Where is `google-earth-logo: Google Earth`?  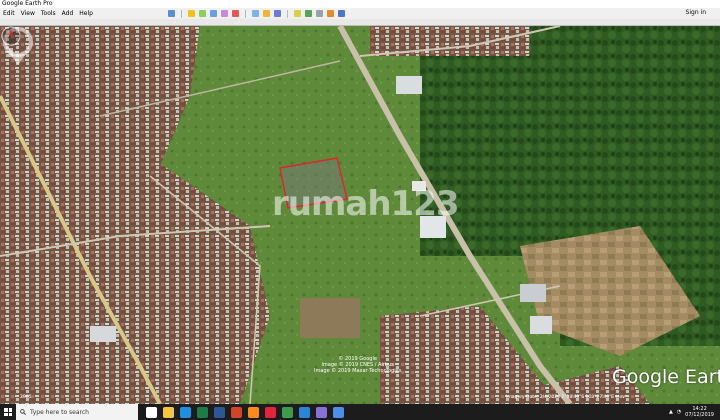 google-earth-logo: Google Earth is located at coordinates (666, 377).